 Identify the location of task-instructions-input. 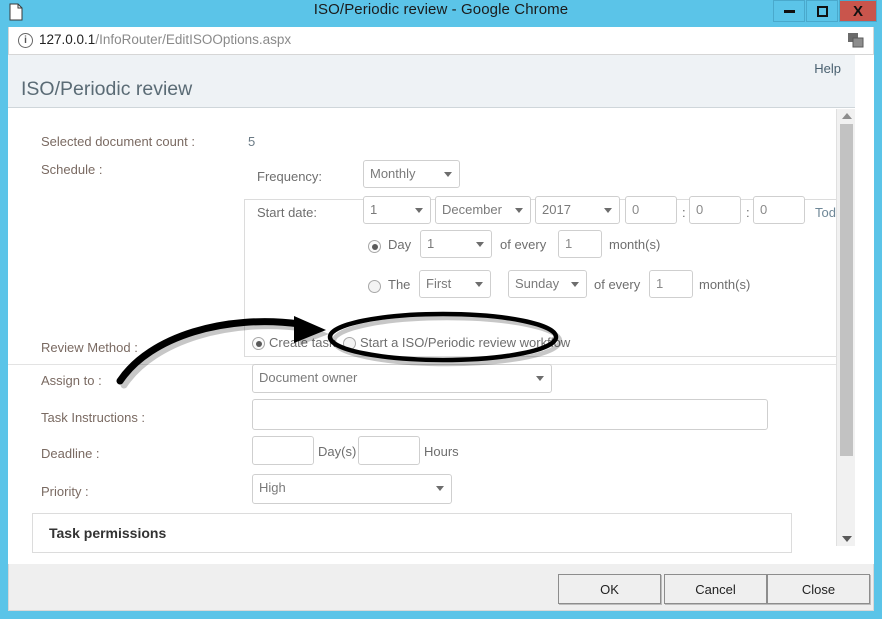
(510, 414).